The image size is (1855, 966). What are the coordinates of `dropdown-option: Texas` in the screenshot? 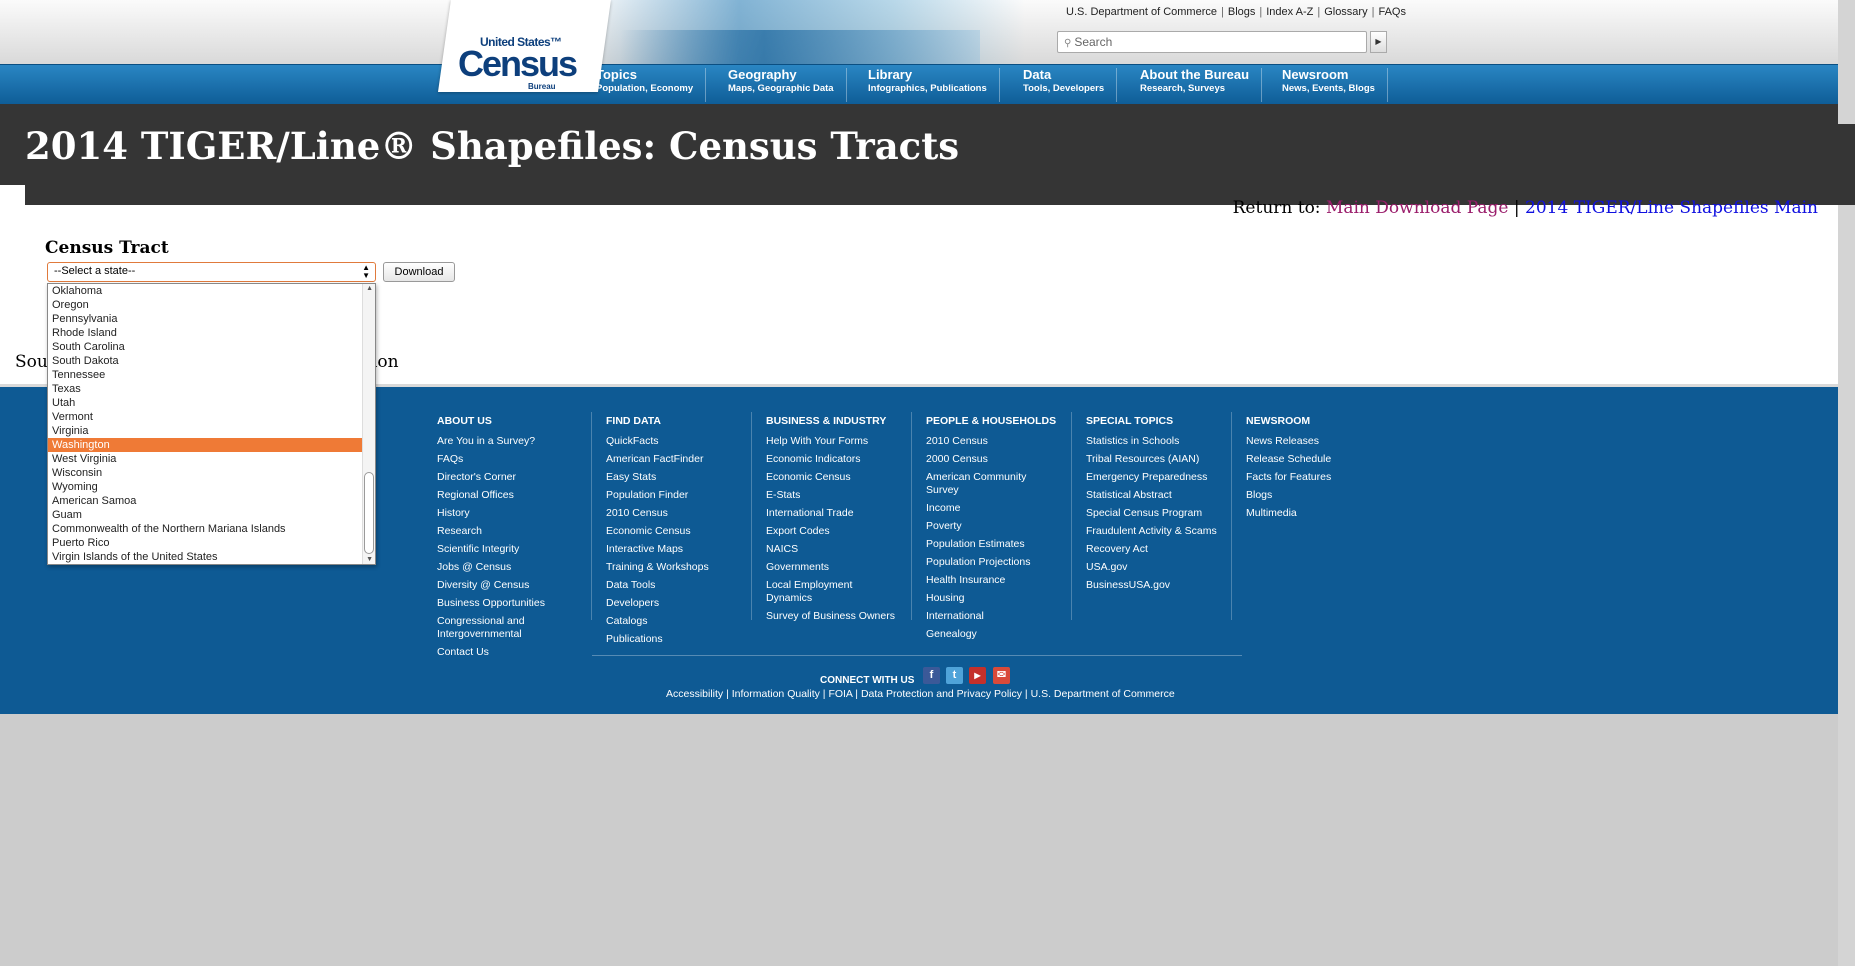 It's located at (211, 389).